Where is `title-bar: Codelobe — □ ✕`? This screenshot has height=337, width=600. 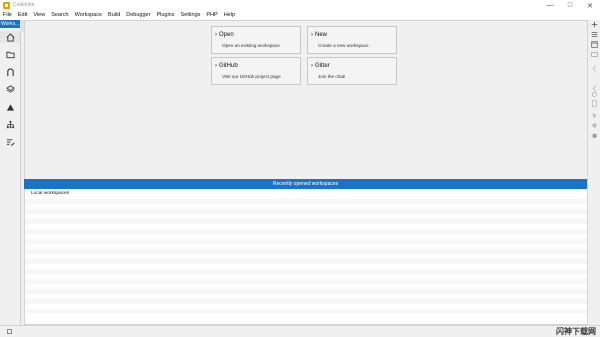 title-bar: Codelobe — □ ✕ is located at coordinates (300, 5).